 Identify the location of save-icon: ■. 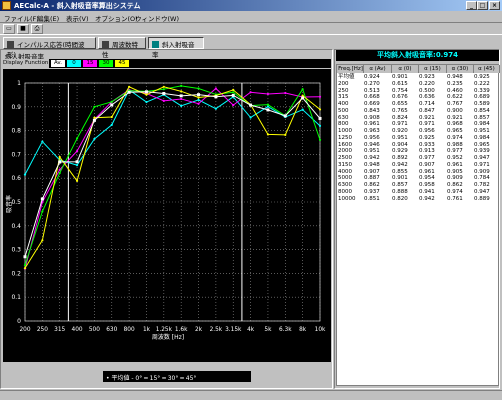
(23, 29).